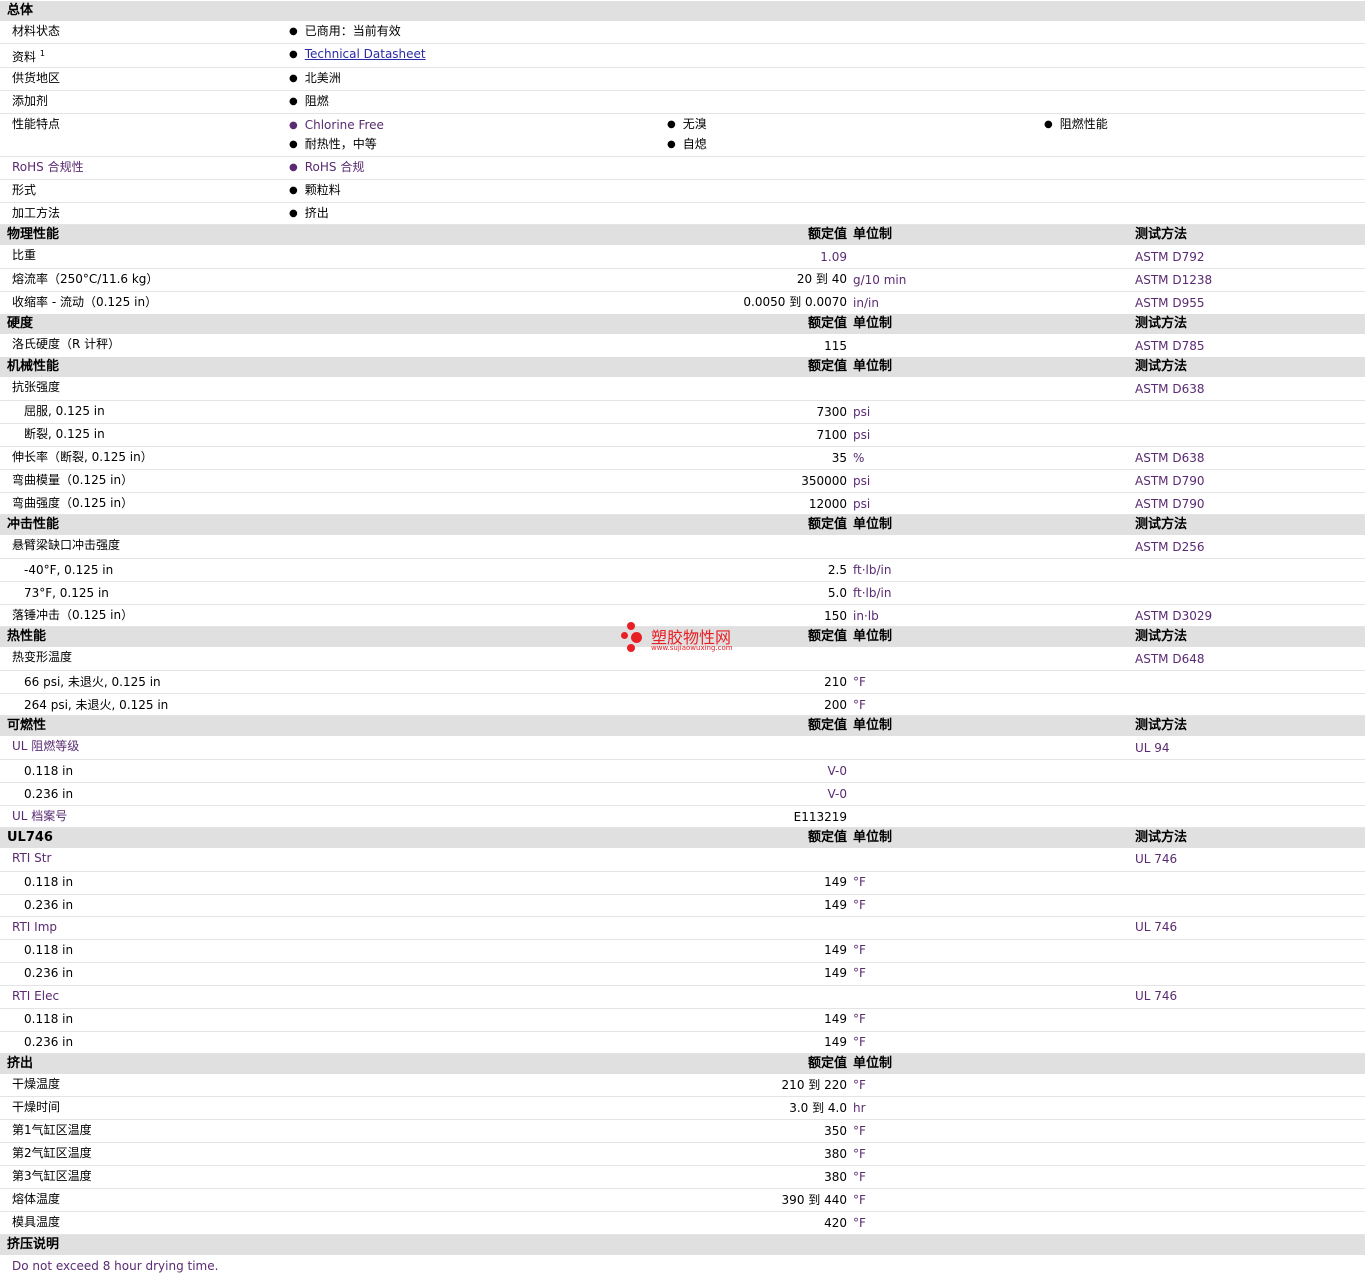 Image resolution: width=1365 pixels, height=1278 pixels. What do you see at coordinates (866, 303) in the screenshot?
I see `unit: in/in` at bounding box center [866, 303].